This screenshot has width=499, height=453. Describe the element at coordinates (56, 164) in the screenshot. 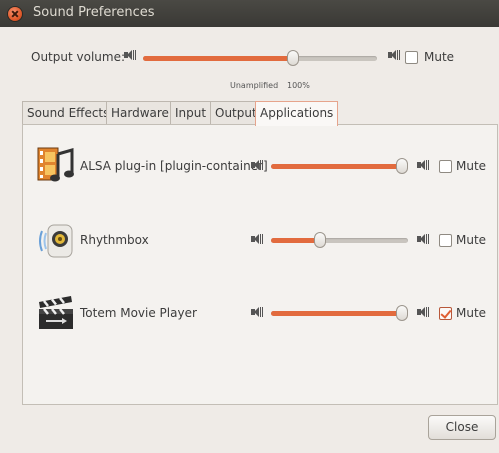

I see `film-music-icon` at that location.